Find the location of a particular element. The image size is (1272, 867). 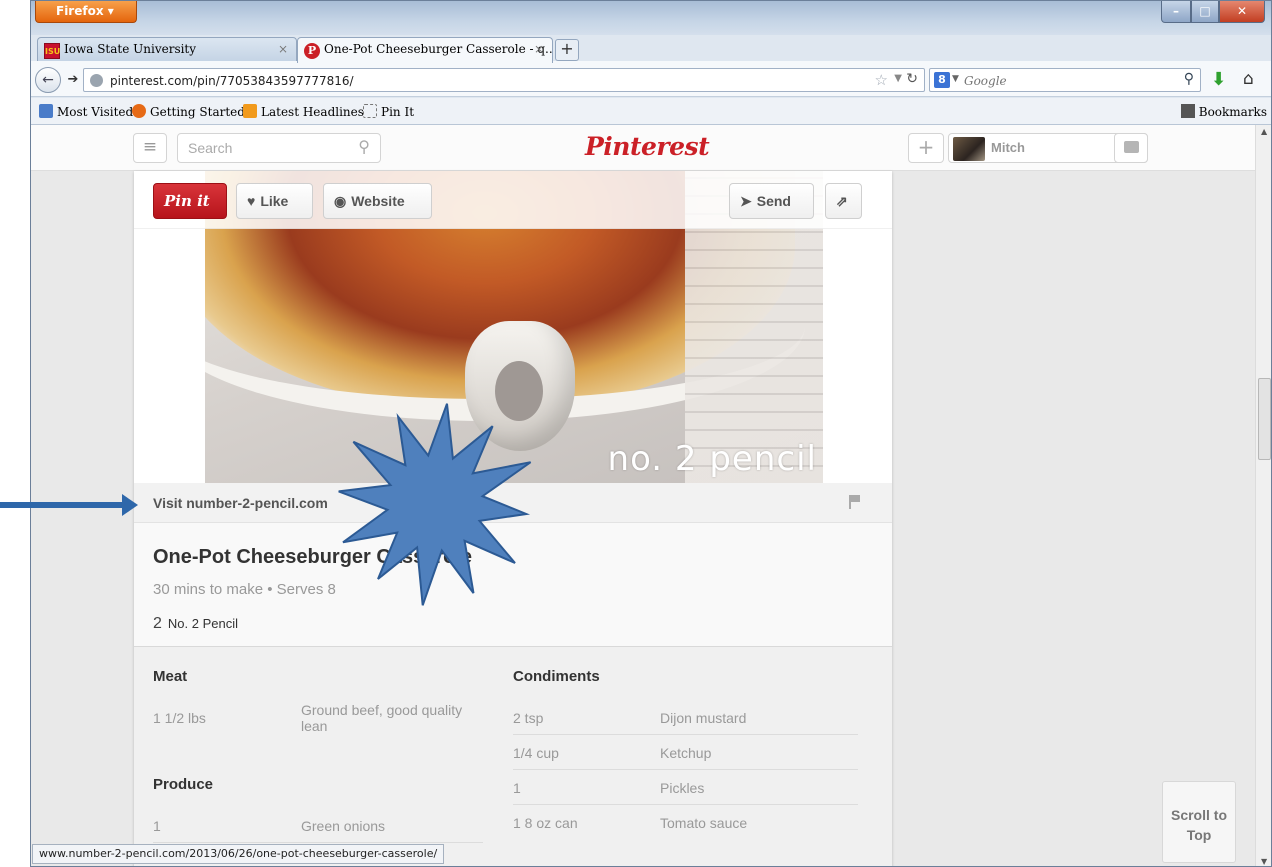

download-icon: ⬇ is located at coordinates (1218, 79).